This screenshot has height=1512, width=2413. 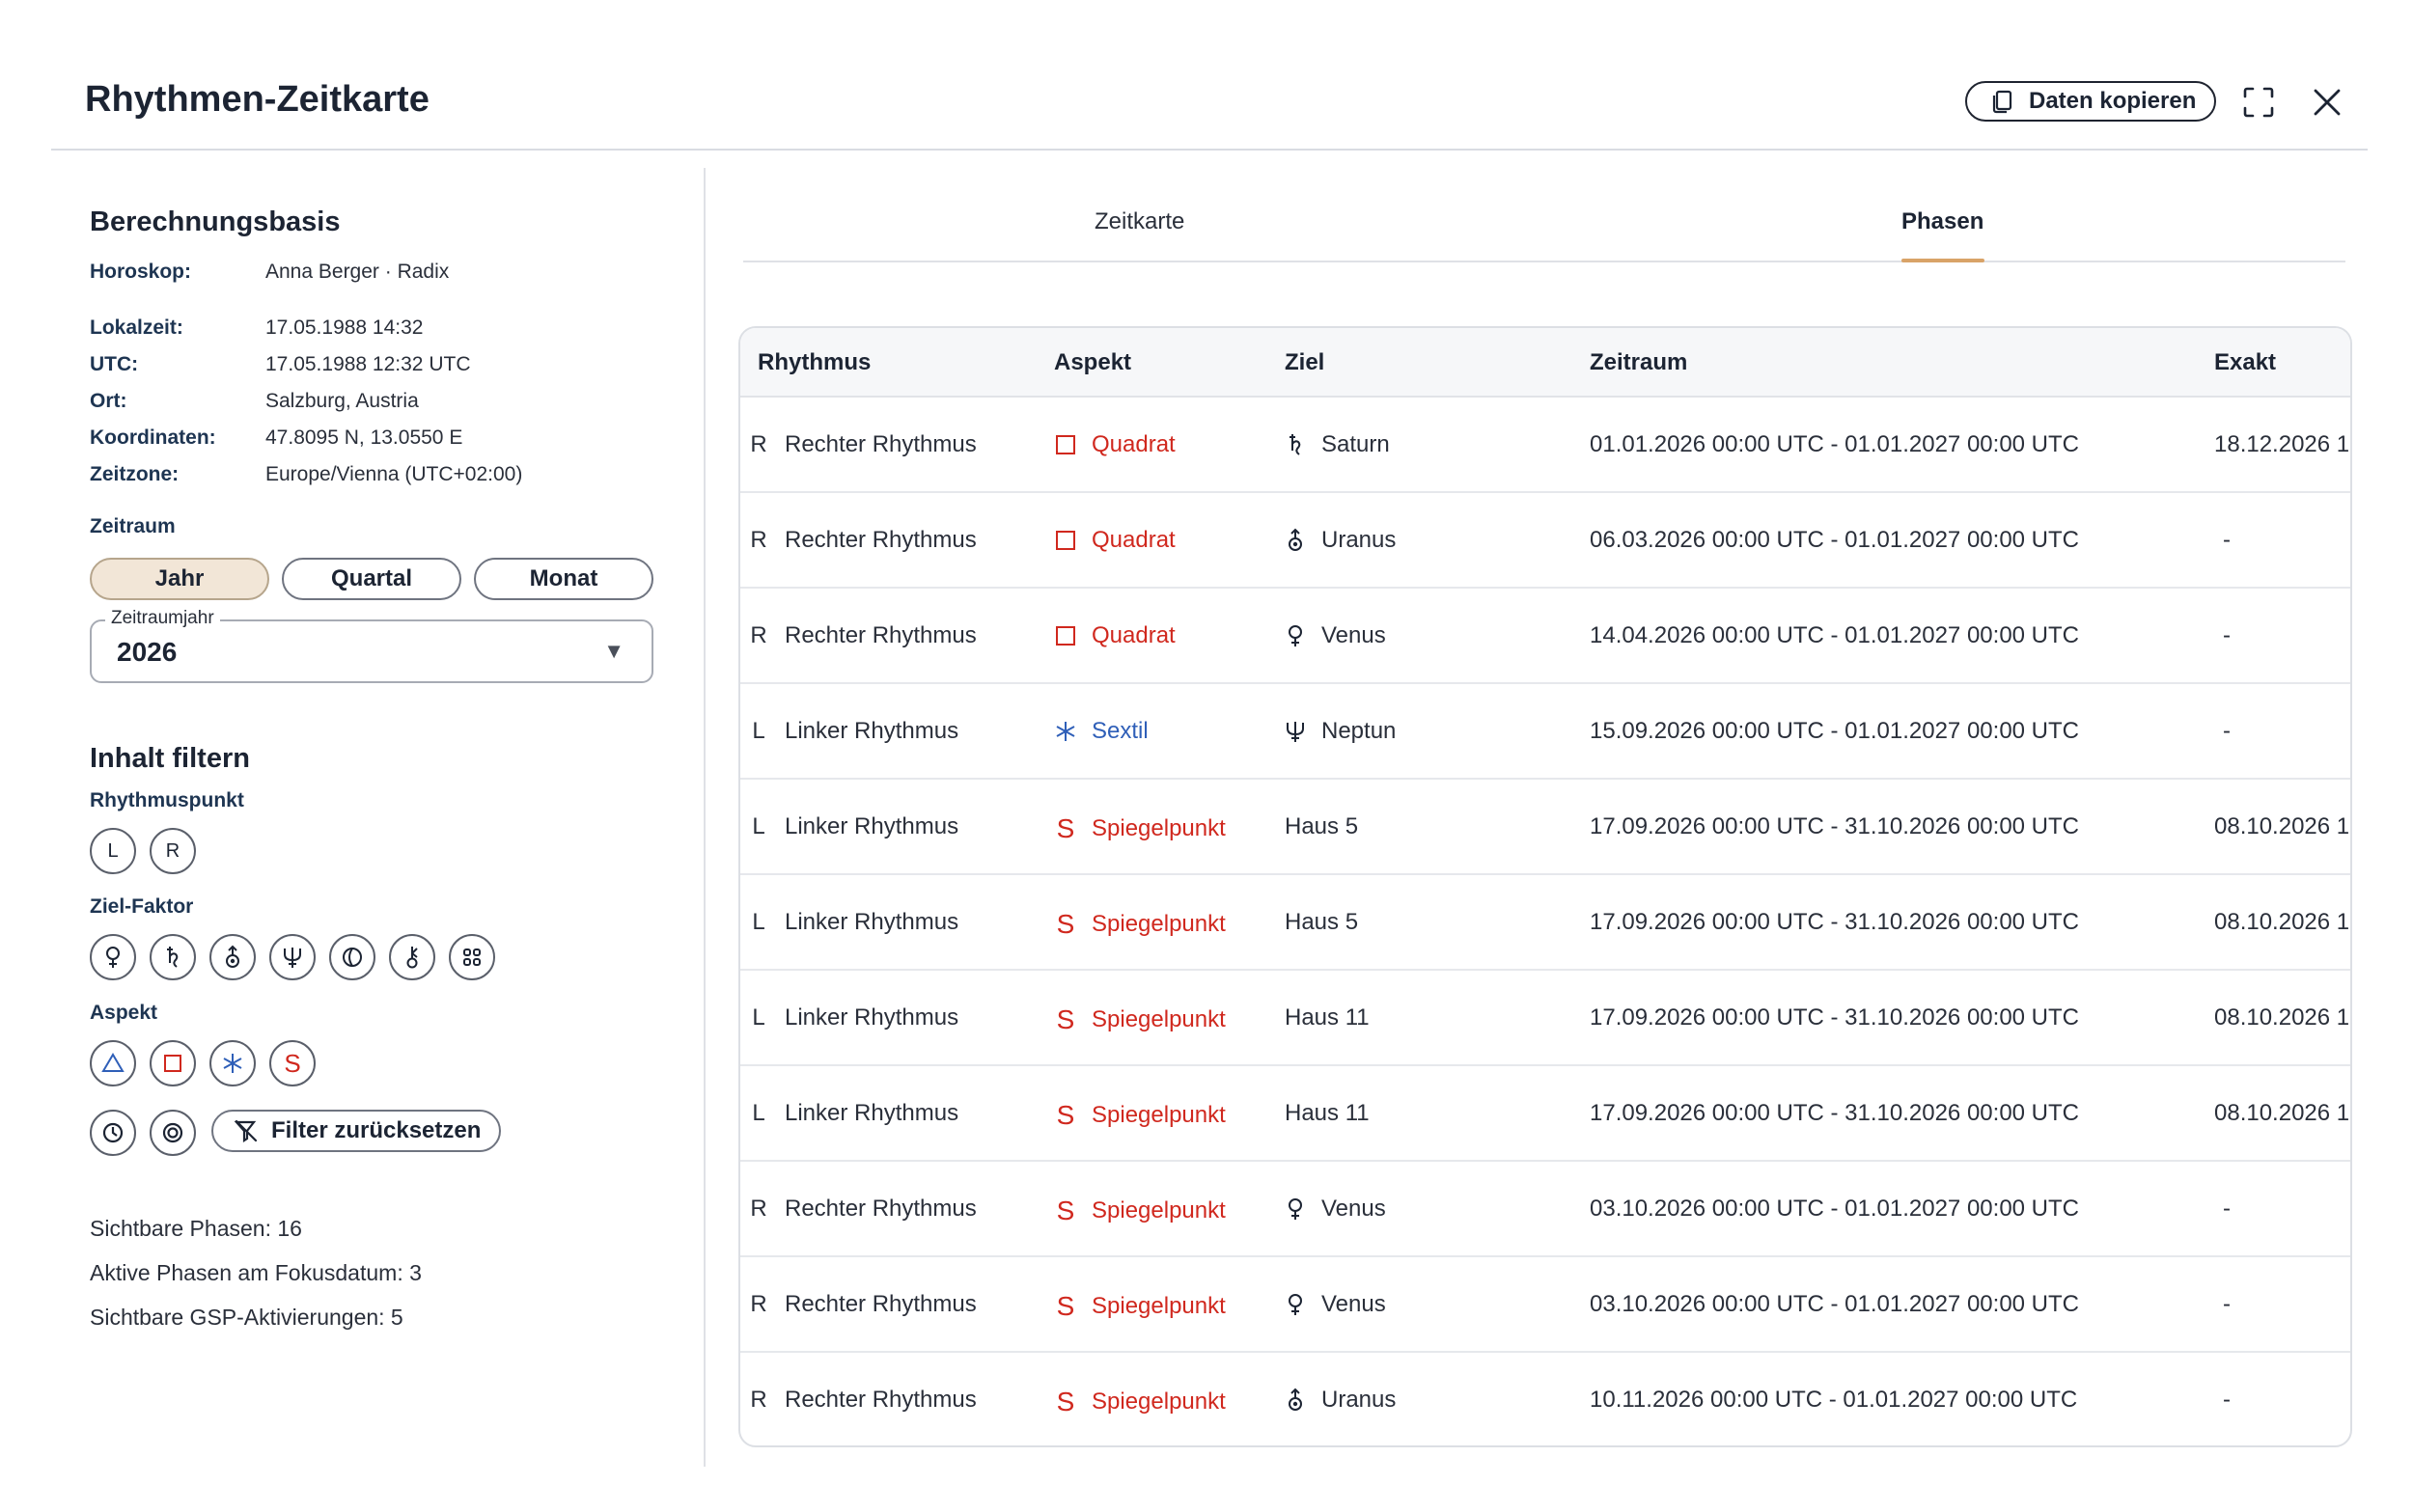 I want to click on modal-header: Rhythmen-Zeitkarte Daten kopieren, so click(x=1209, y=99).